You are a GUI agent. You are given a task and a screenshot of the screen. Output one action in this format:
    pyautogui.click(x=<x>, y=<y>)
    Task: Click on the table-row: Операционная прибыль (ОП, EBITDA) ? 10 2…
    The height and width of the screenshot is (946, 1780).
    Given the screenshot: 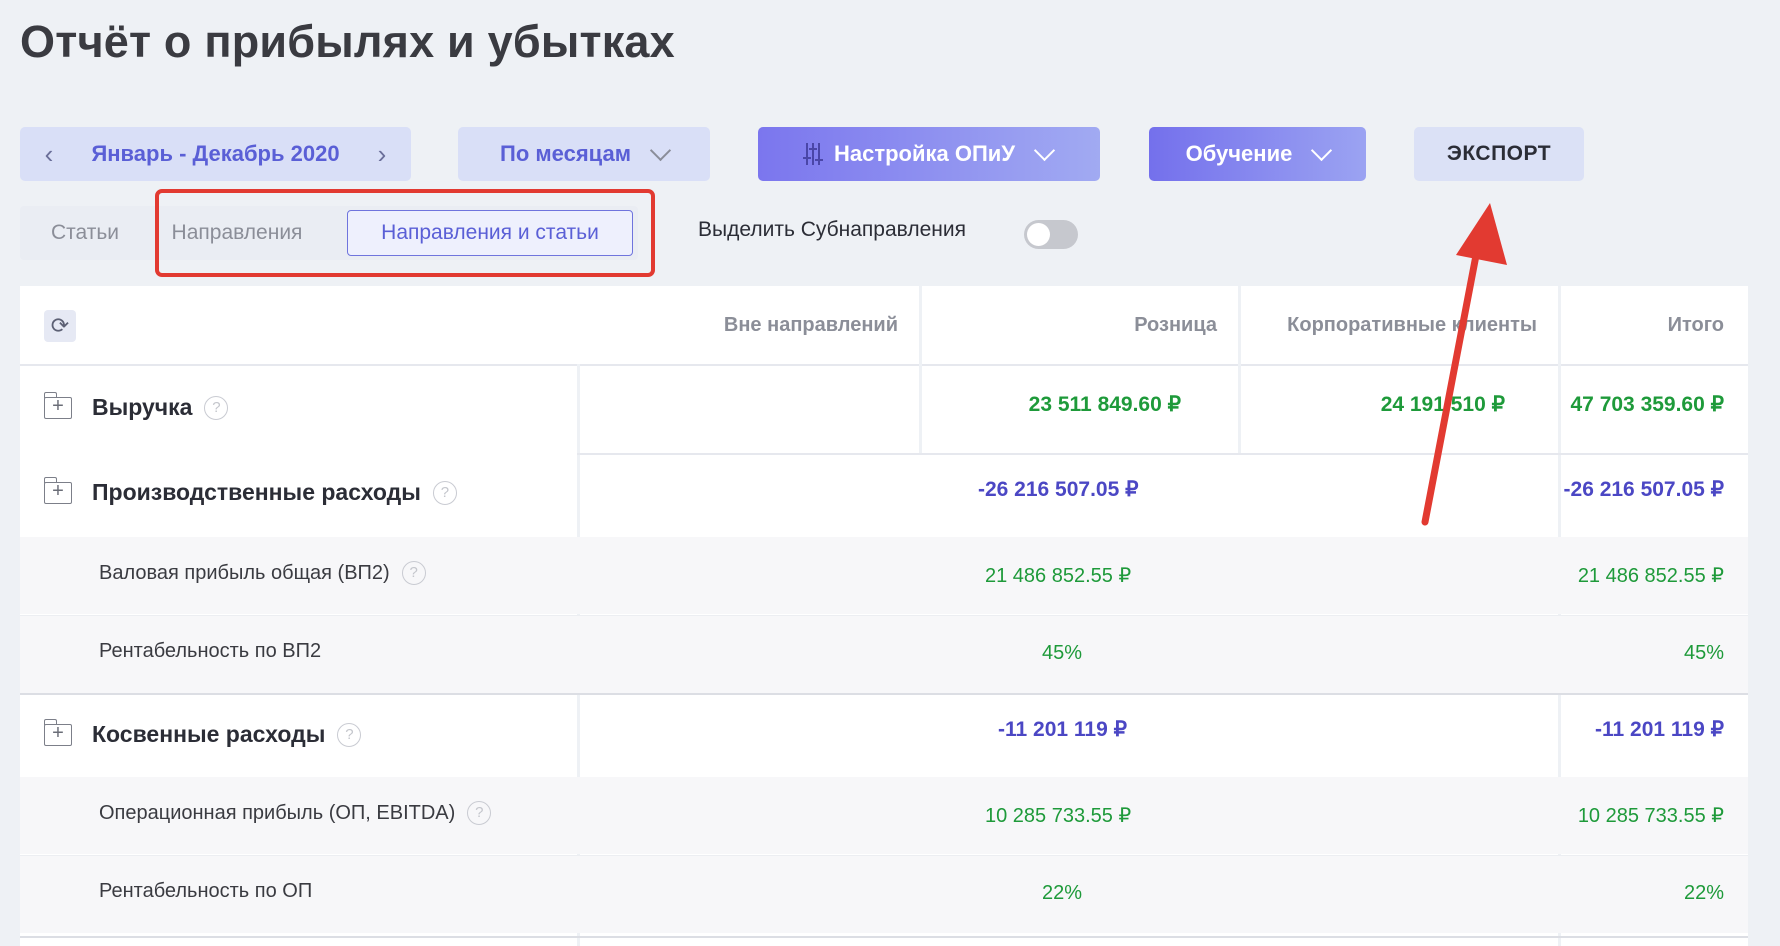 What is the action you would take?
    pyautogui.click(x=884, y=815)
    